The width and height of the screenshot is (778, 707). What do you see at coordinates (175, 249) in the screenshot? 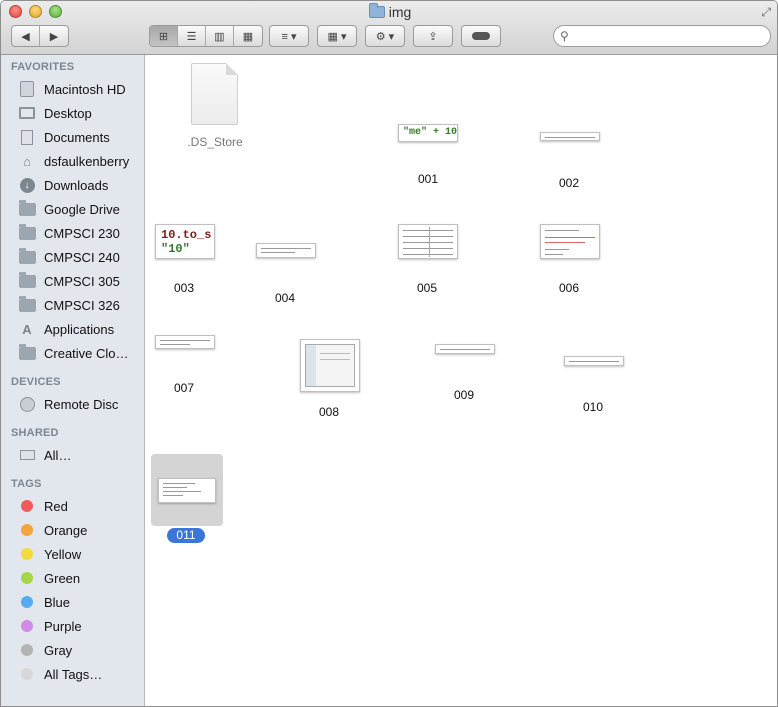
I see `thumbnail-text: "10"` at bounding box center [175, 249].